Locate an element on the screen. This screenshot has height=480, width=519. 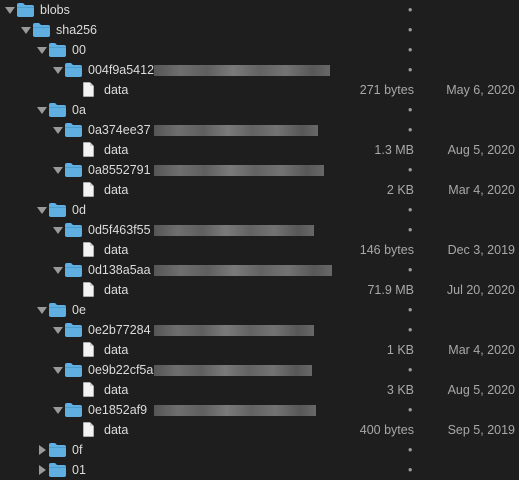
file-size: 400 bytes is located at coordinates (386, 430).